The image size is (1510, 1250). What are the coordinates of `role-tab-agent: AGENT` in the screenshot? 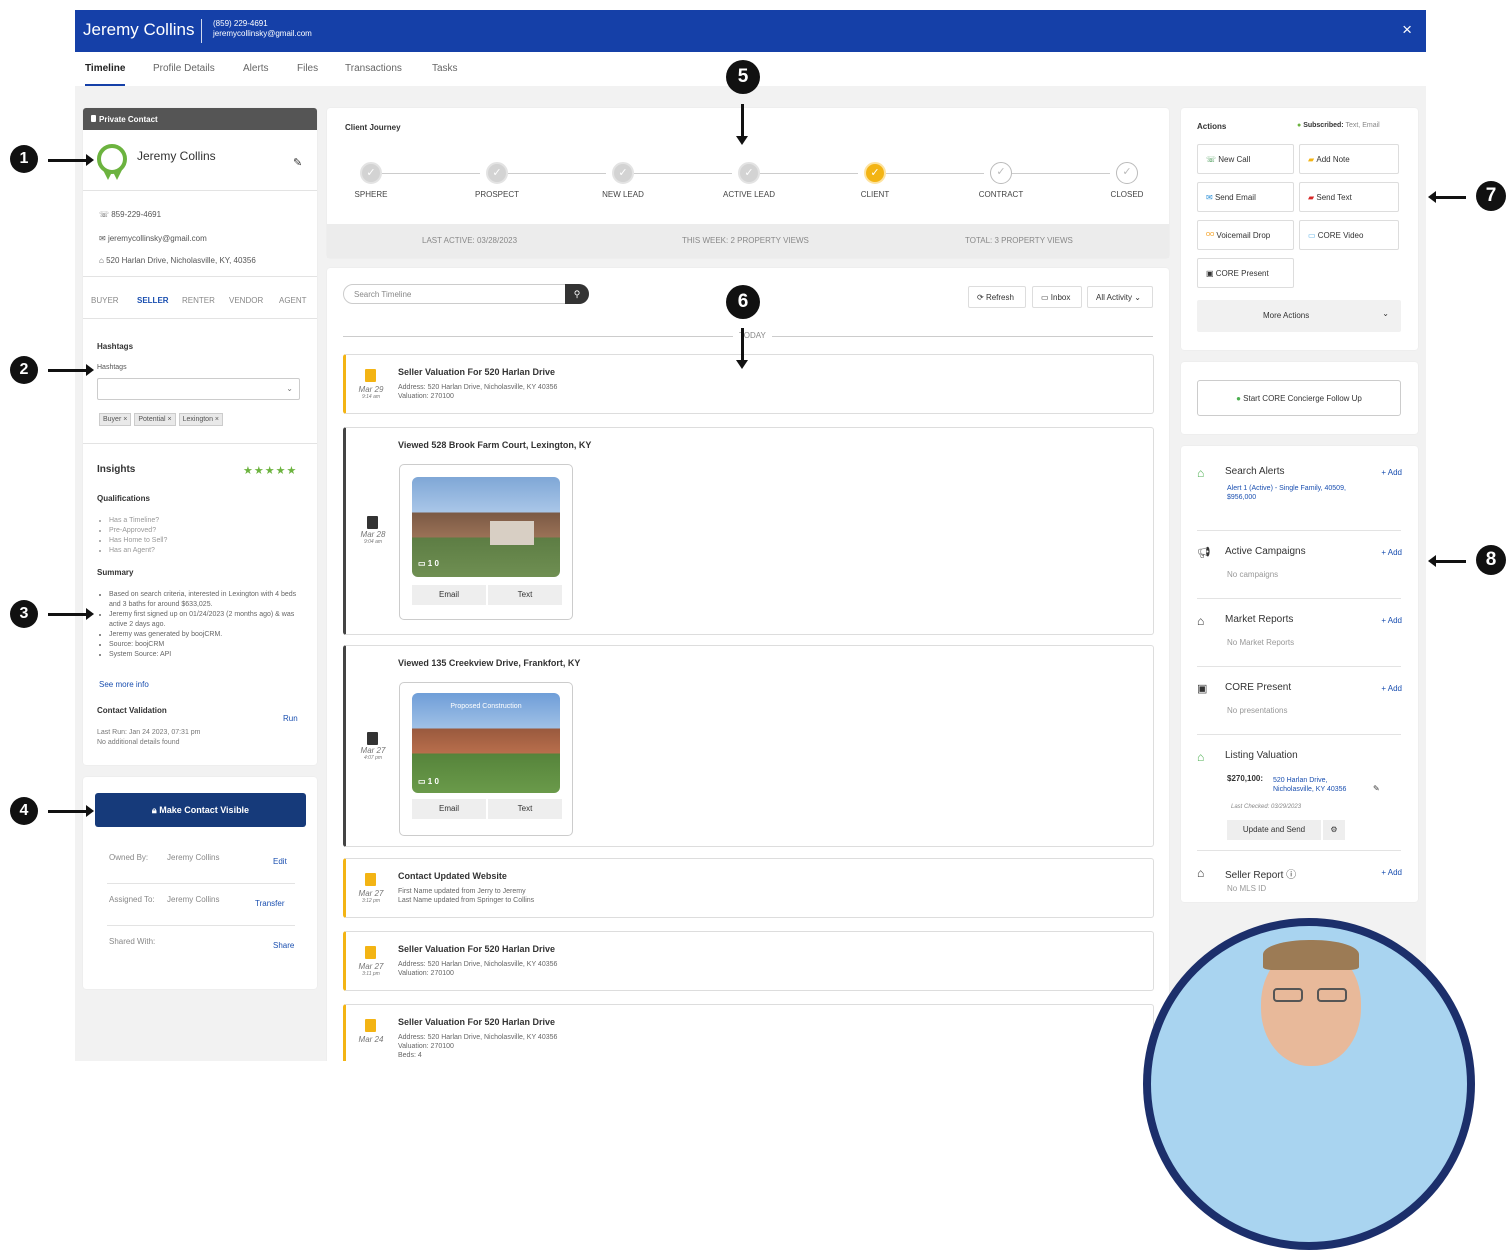 It's located at (293, 300).